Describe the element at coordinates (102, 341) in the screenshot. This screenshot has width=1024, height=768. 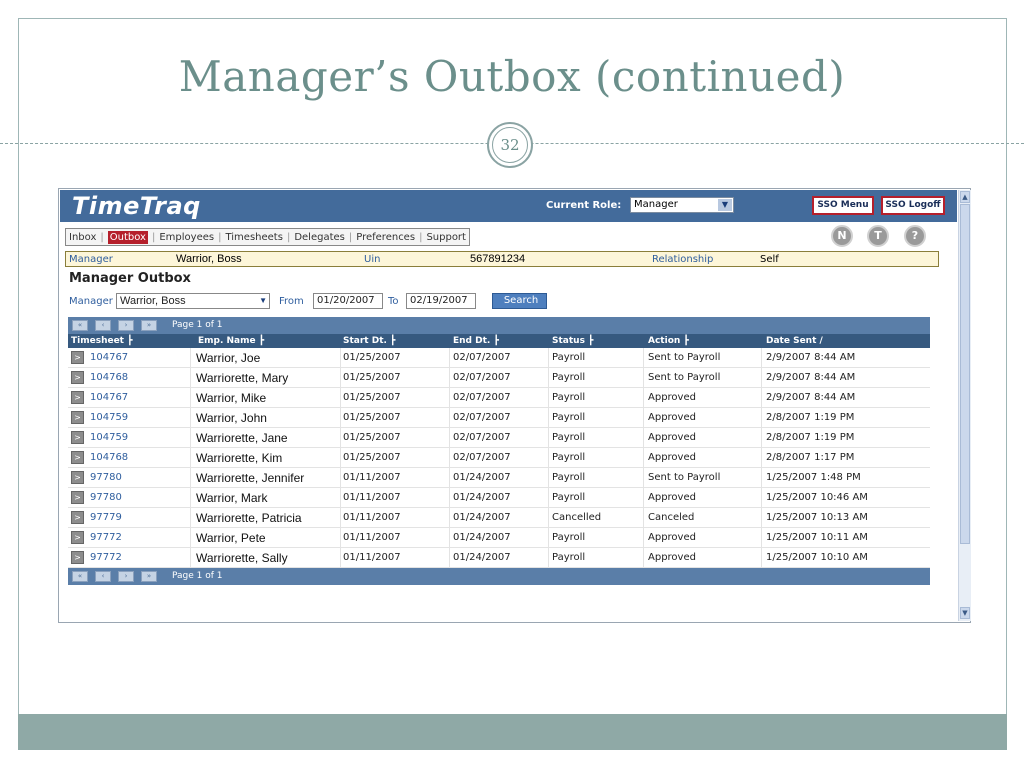
I see `col-timesheet: Timesheet ┣` at that location.